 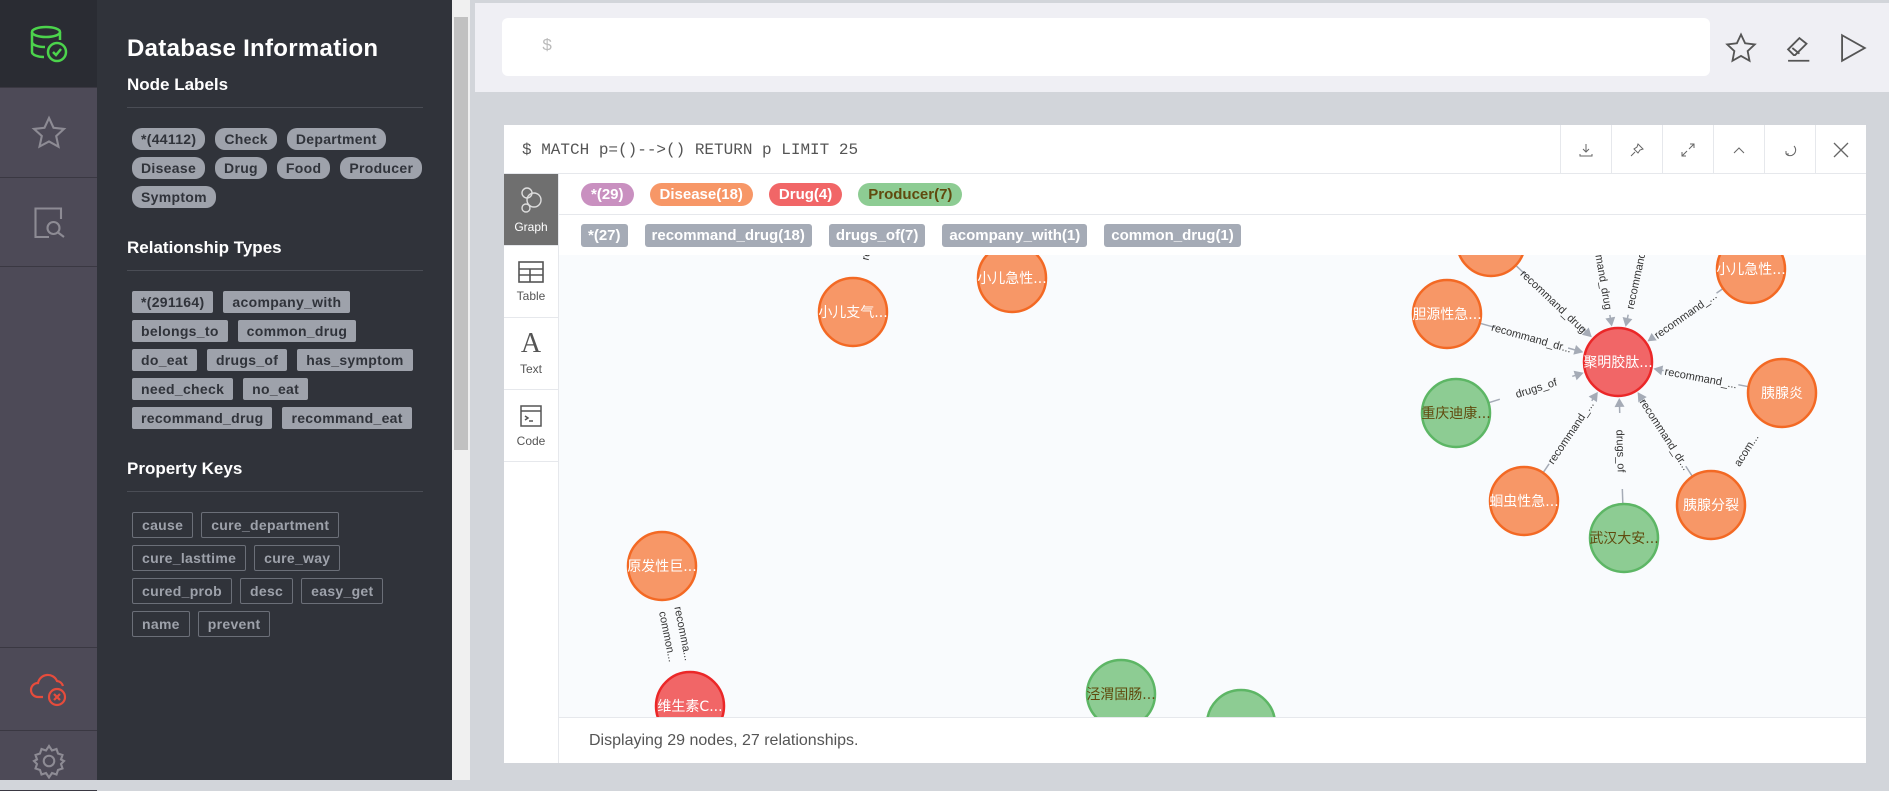 What do you see at coordinates (246, 139) in the screenshot?
I see `node-label-chip: Check` at bounding box center [246, 139].